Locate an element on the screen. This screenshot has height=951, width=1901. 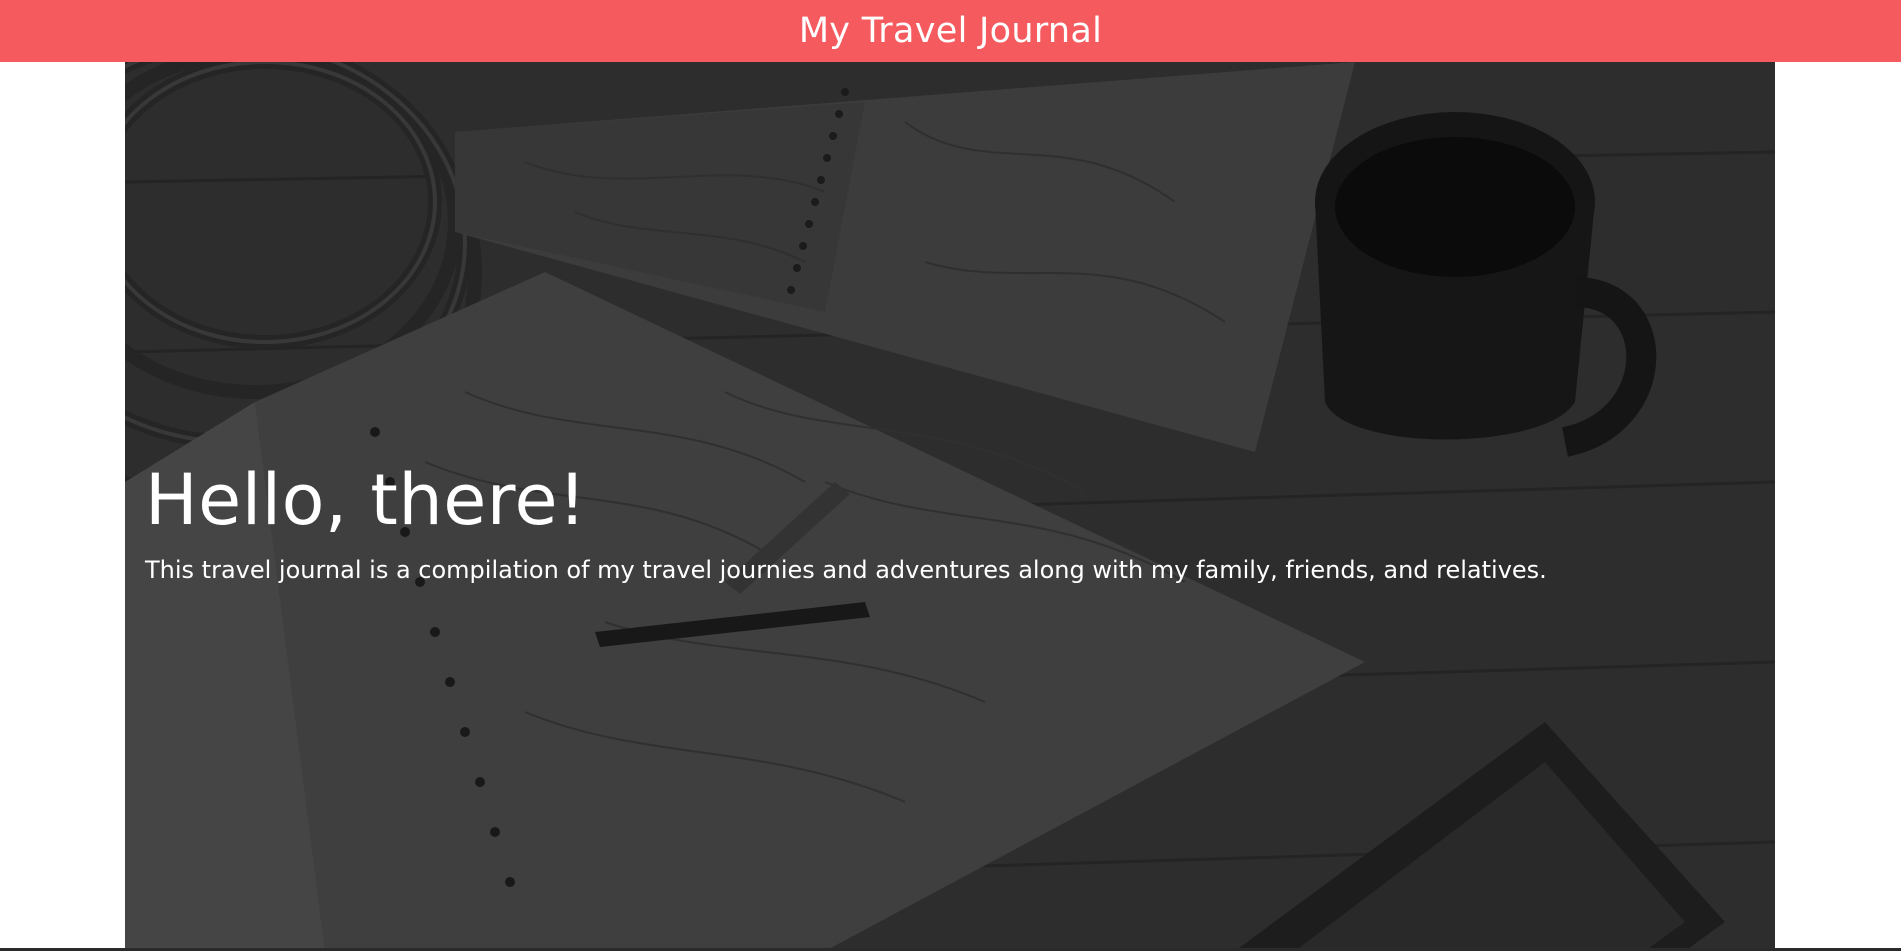
site-header: My Travel Journal is located at coordinates (950, 31).